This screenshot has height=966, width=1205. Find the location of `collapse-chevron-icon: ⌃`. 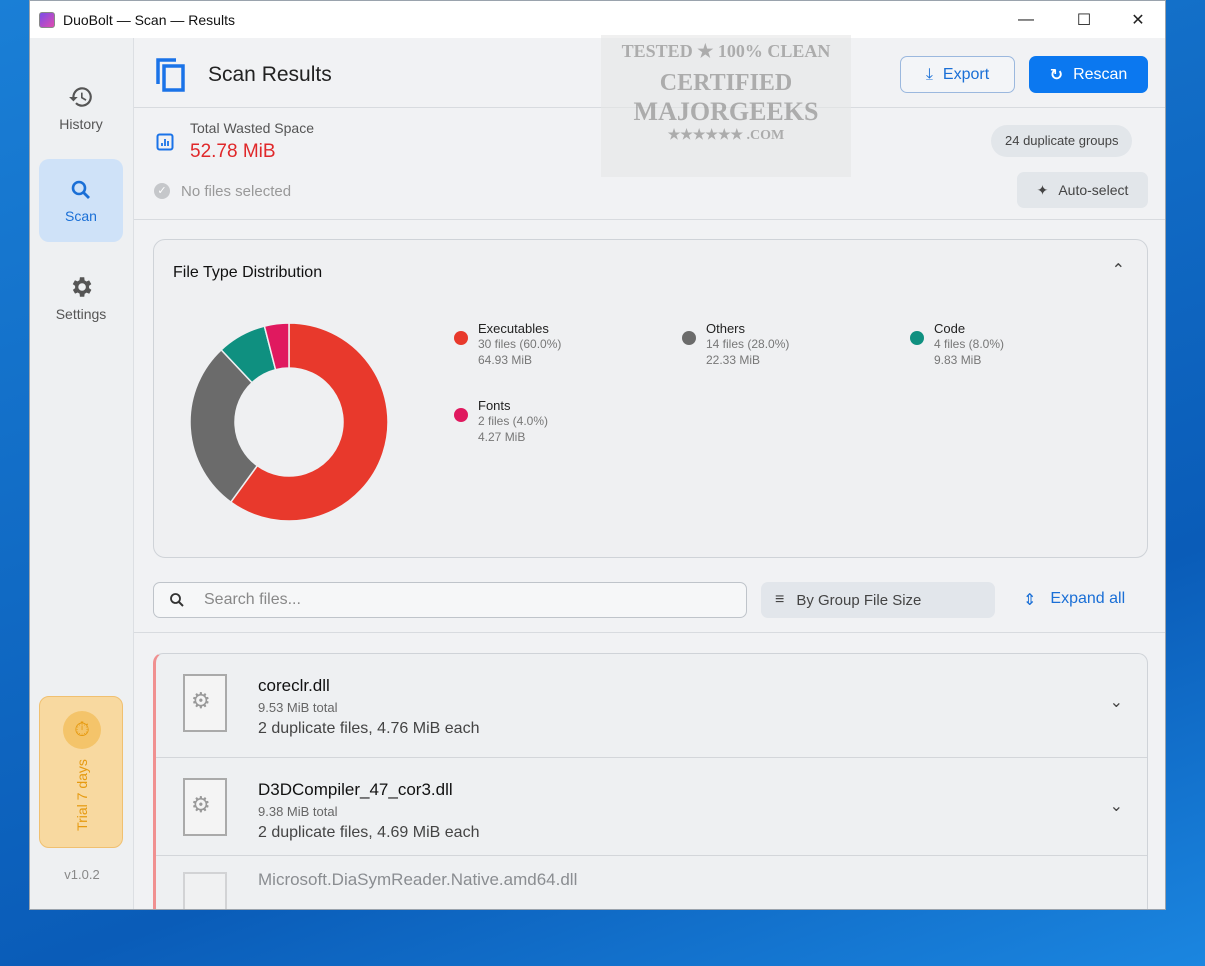

collapse-chevron-icon: ⌃ is located at coordinates (1118, 270).